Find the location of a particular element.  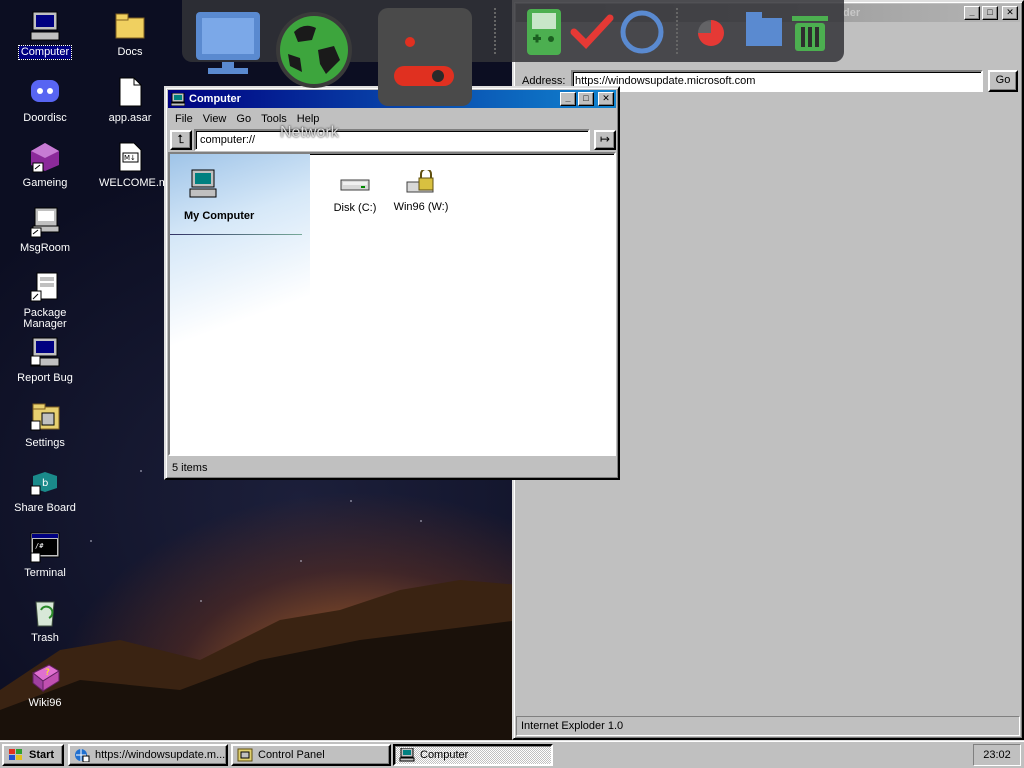

dock-item-trash is located at coordinates (810, 33).